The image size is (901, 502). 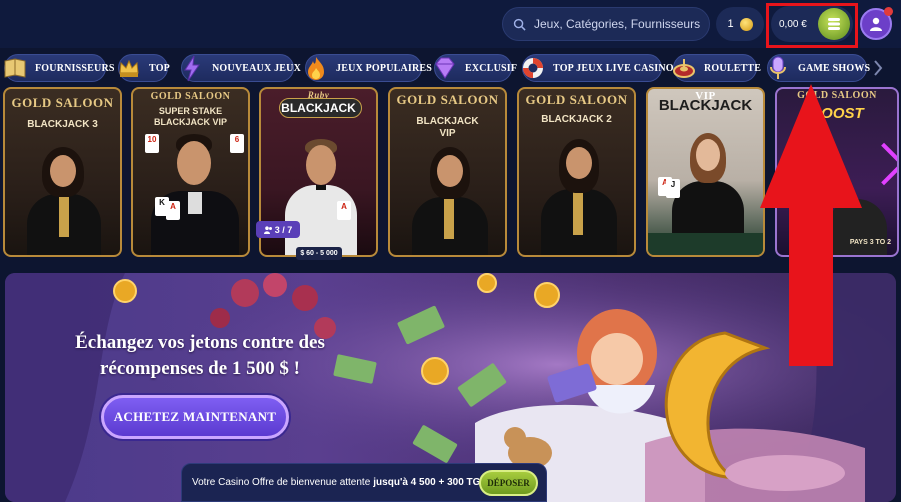 I want to click on tile-subtitle: BLACKJACK 3, so click(x=62, y=124).